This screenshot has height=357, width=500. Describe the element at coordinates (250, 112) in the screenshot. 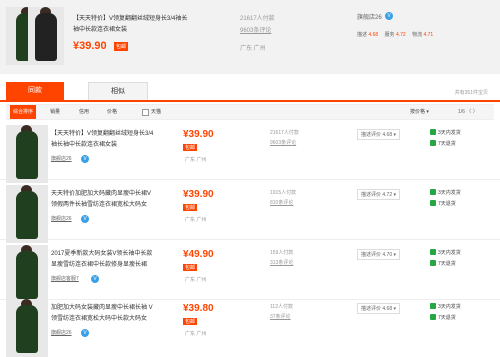

I see `sort-bar: 综合排序 销量 信用 价格 天猫 按价格 ▾ 1/6 〈 〉` at that location.